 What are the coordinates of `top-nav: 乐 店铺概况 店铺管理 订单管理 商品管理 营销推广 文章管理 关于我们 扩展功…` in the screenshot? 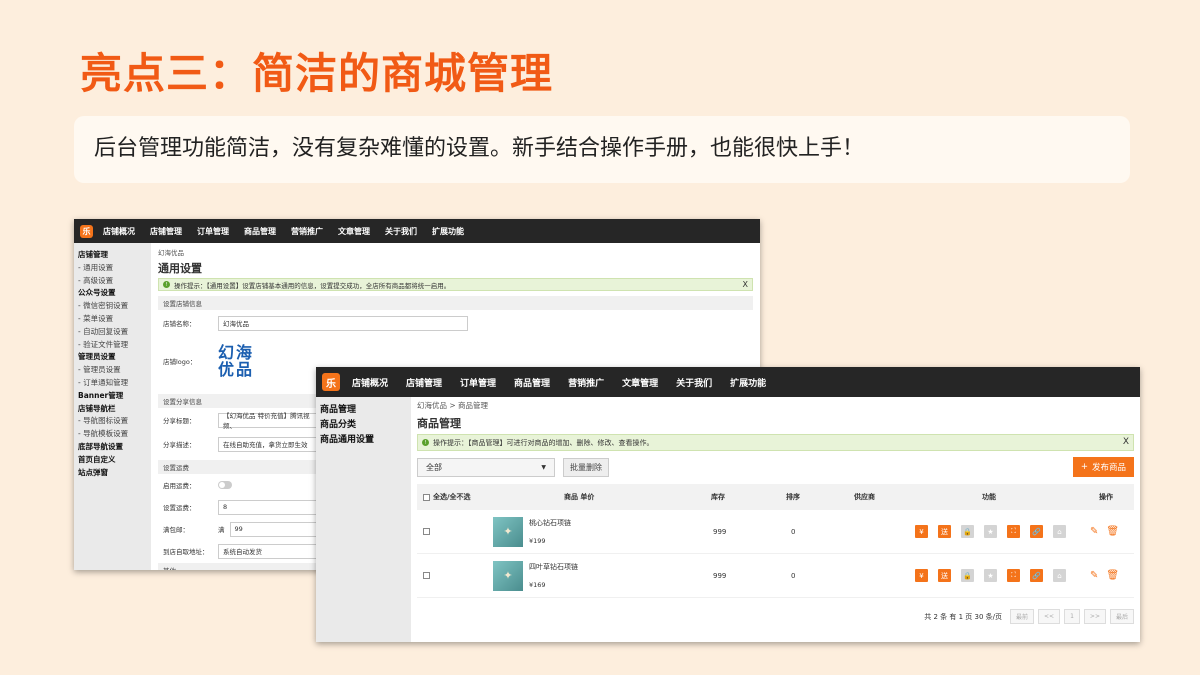 It's located at (728, 382).